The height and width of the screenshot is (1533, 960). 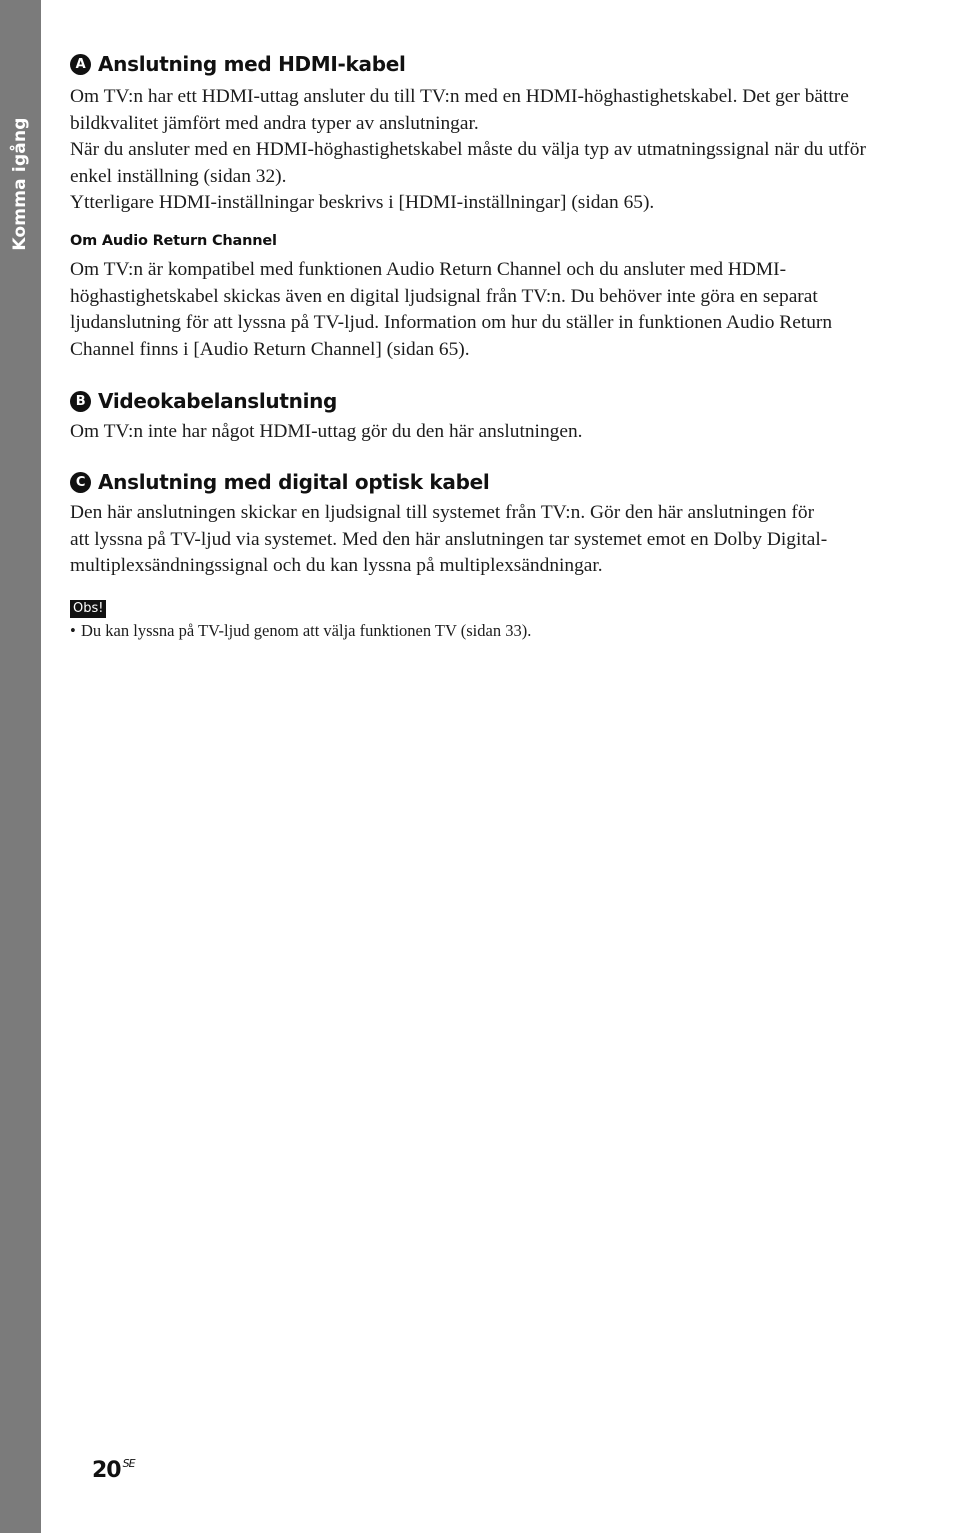 What do you see at coordinates (173, 241) in the screenshot?
I see `subsection-heading: Om Audio Return Channel` at bounding box center [173, 241].